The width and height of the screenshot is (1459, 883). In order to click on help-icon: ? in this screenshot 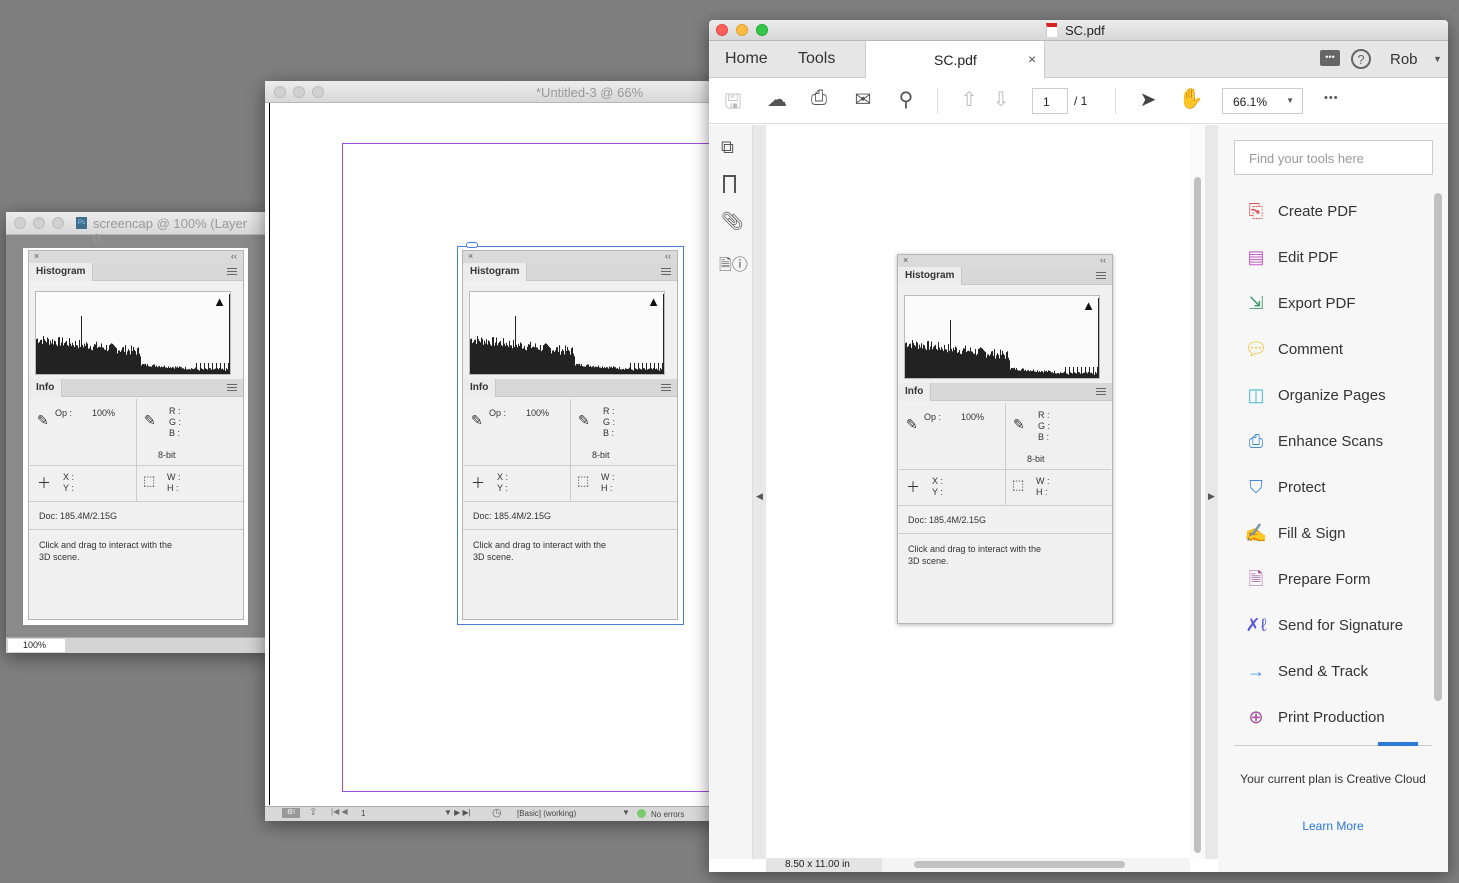, I will do `click(1361, 59)`.